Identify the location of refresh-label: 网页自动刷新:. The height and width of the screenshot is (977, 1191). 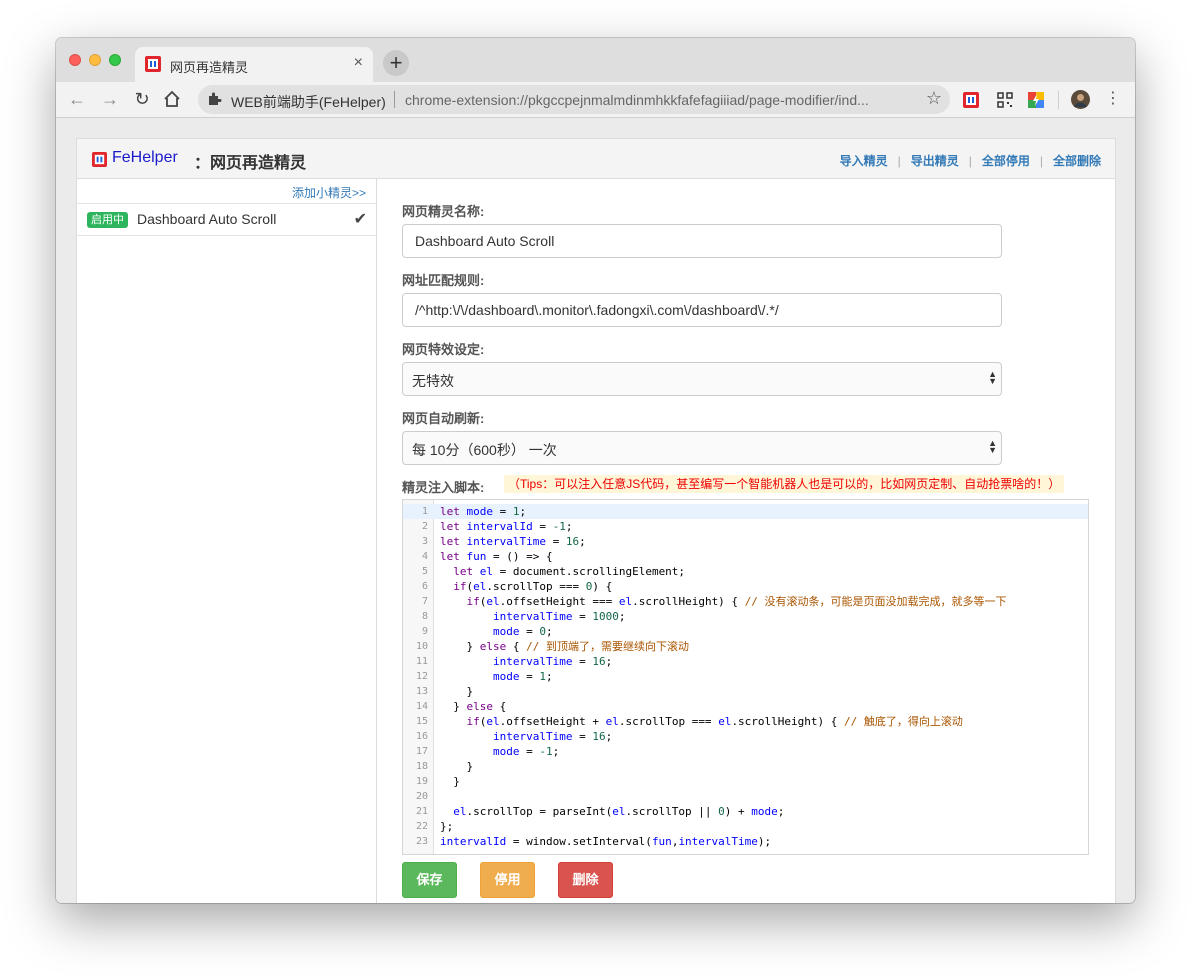
(443, 418).